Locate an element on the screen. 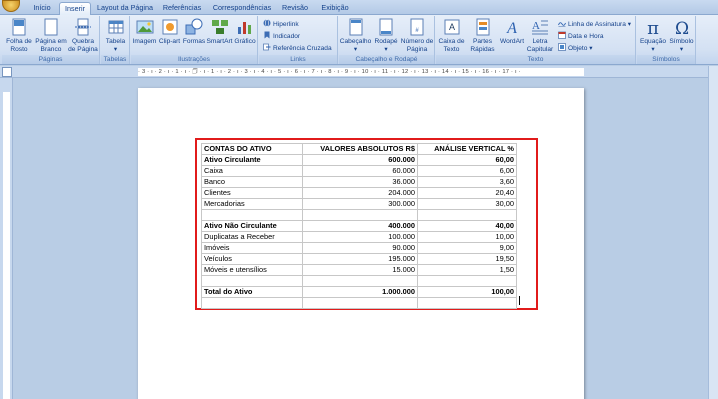 This screenshot has width=718, height=399. numero-de-pagina-button: # Número de Página is located at coordinates (417, 35).